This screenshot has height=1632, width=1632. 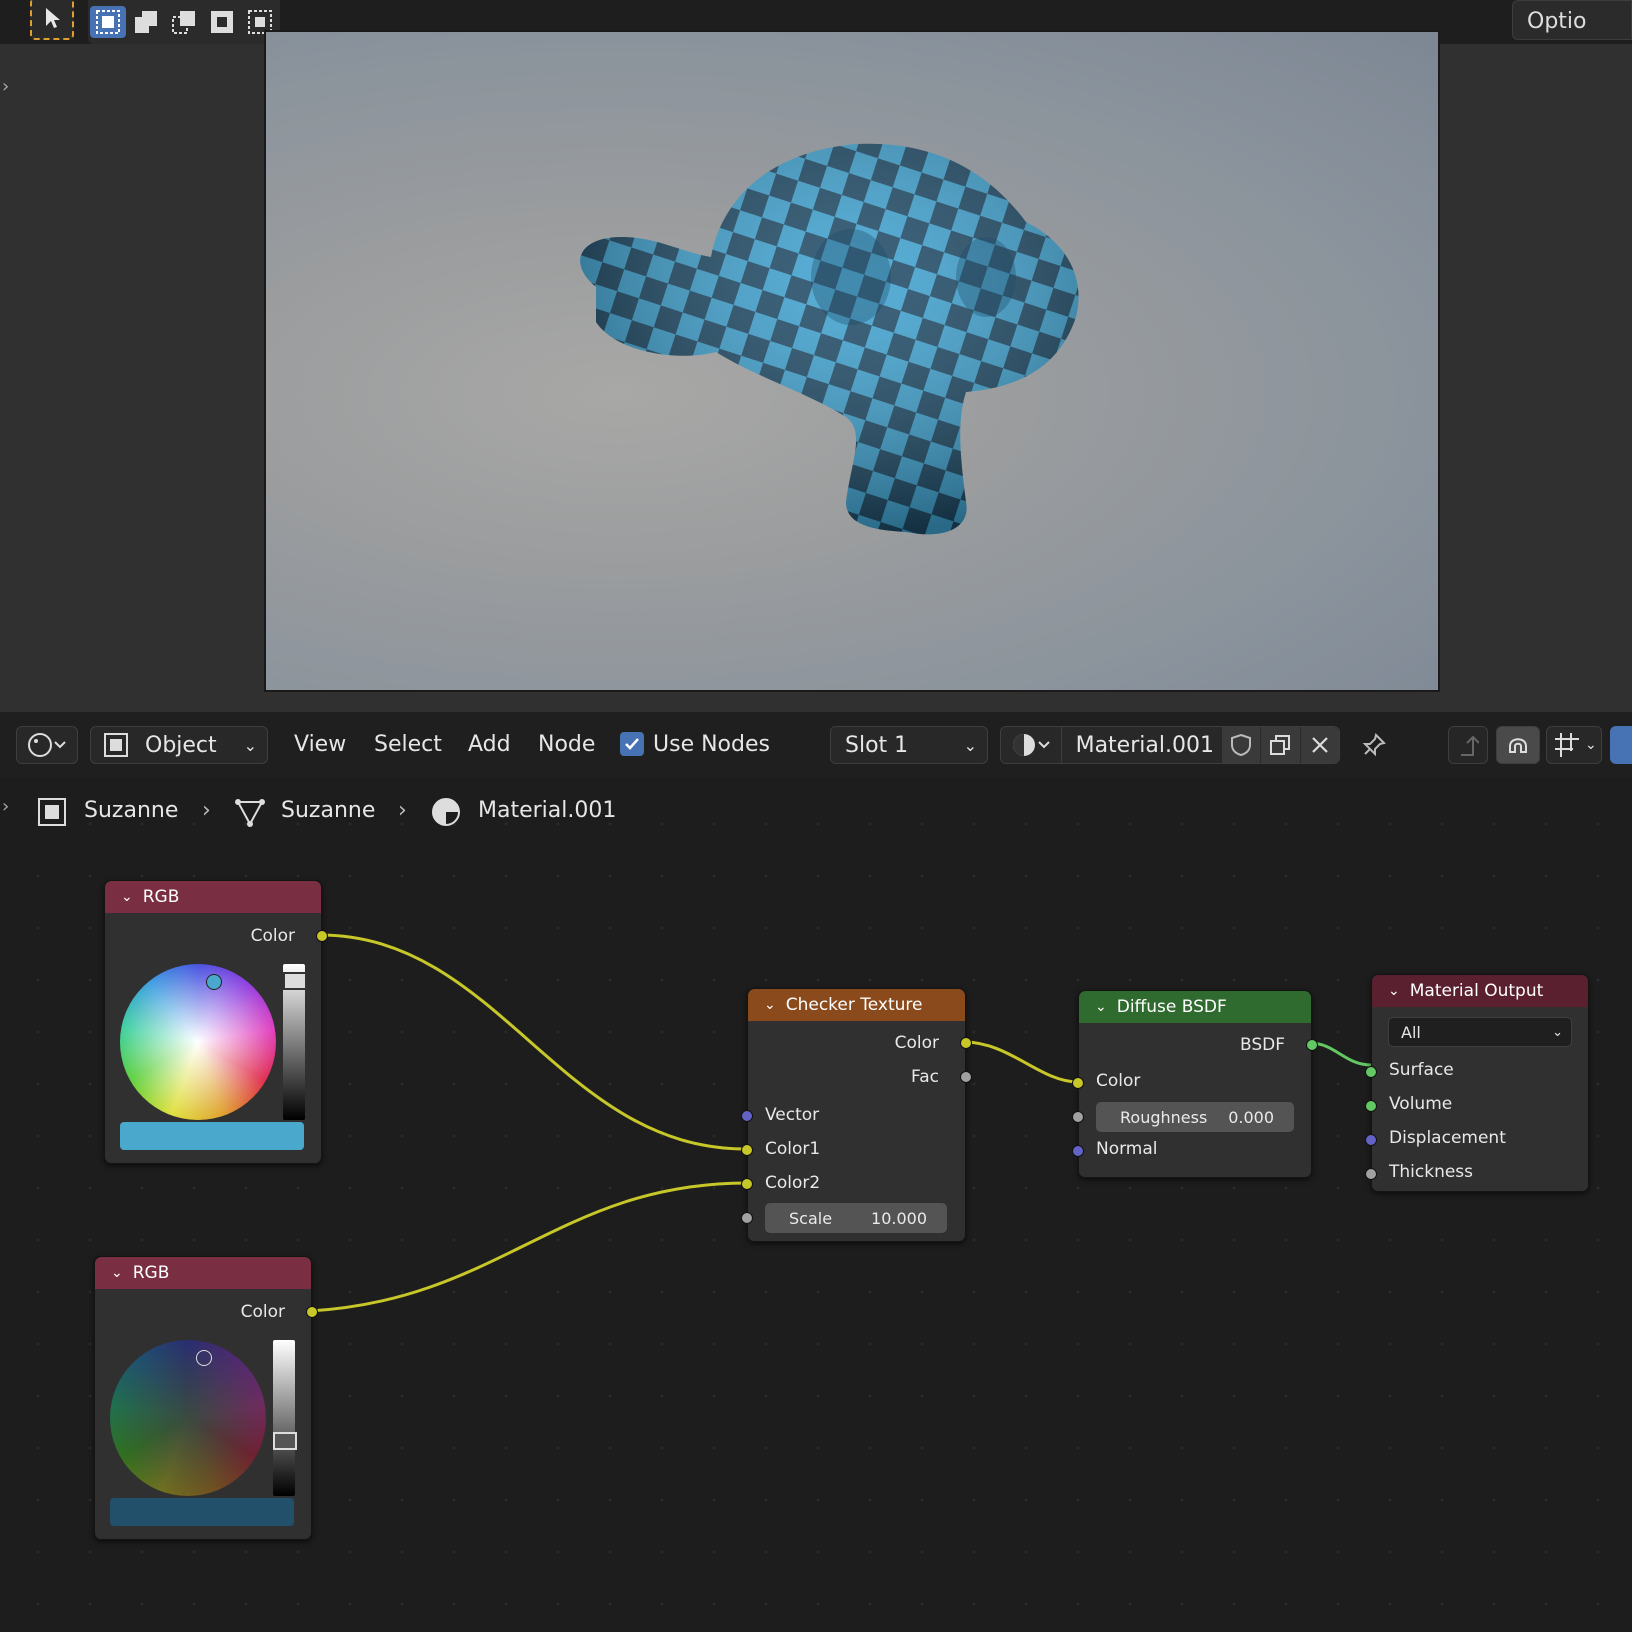 What do you see at coordinates (1251, 1117) in the screenshot?
I see `roughness-value: 0.000` at bounding box center [1251, 1117].